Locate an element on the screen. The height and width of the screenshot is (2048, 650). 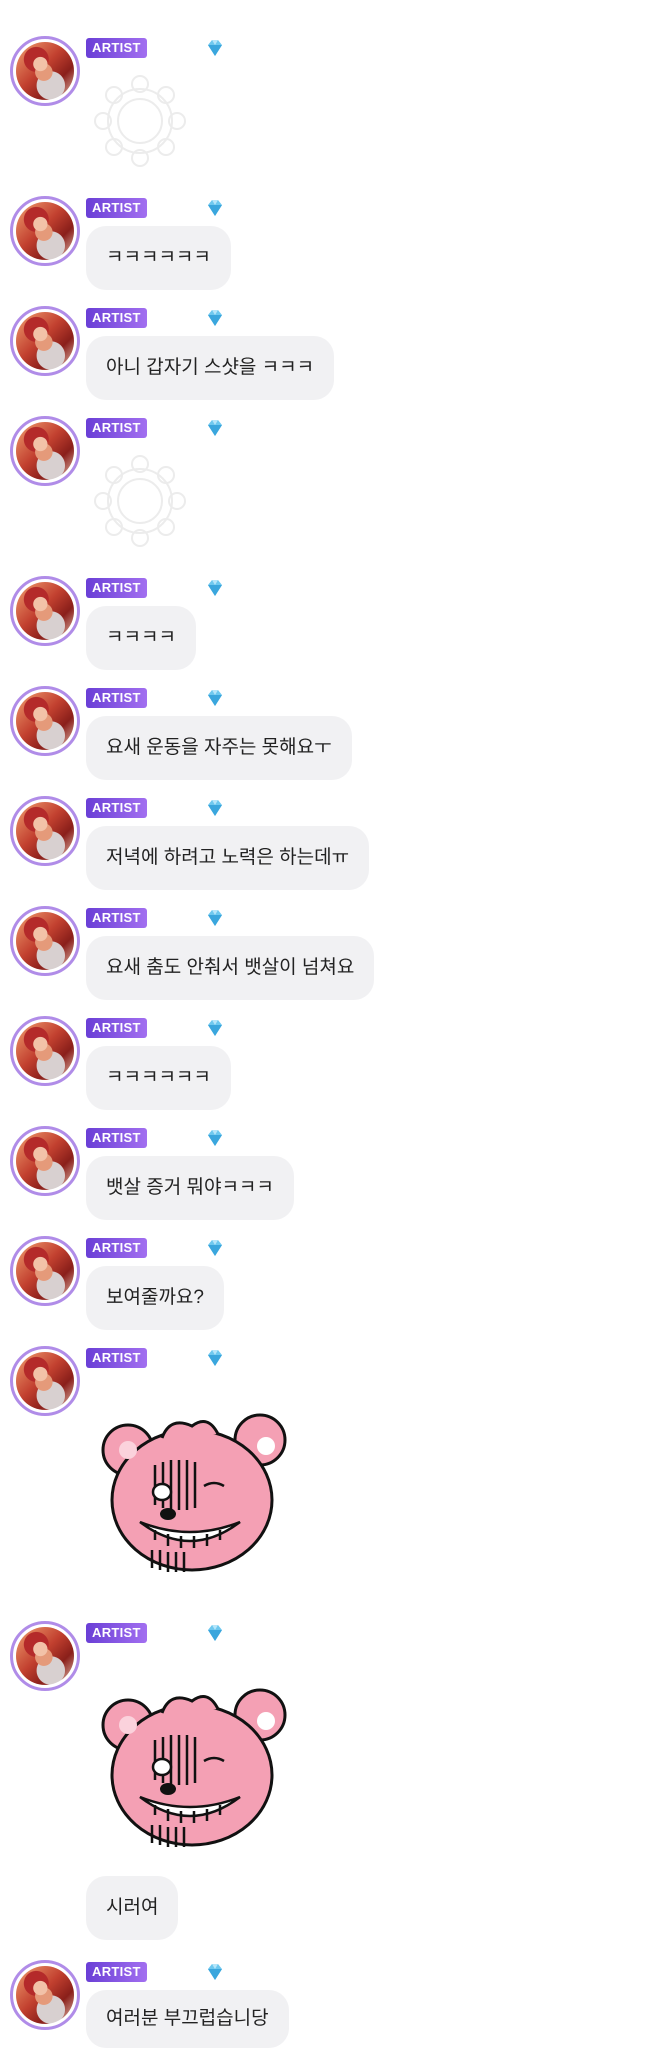
message-bubble: 보여줄까요? is located at coordinates (155, 1298).